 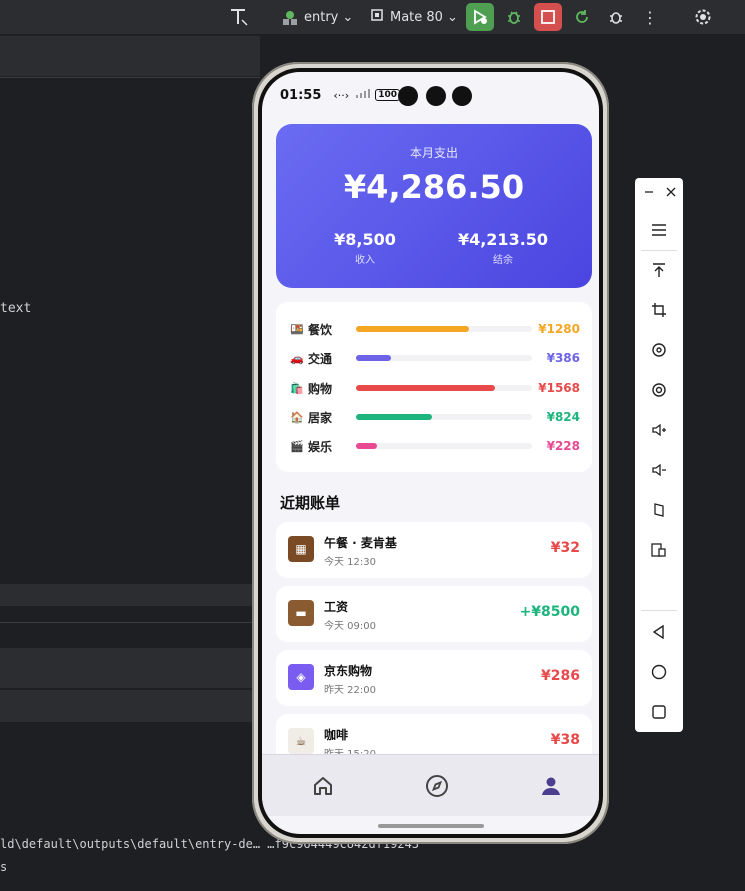 What do you see at coordinates (503, 260) in the screenshot?
I see `balance-label: 结余` at bounding box center [503, 260].